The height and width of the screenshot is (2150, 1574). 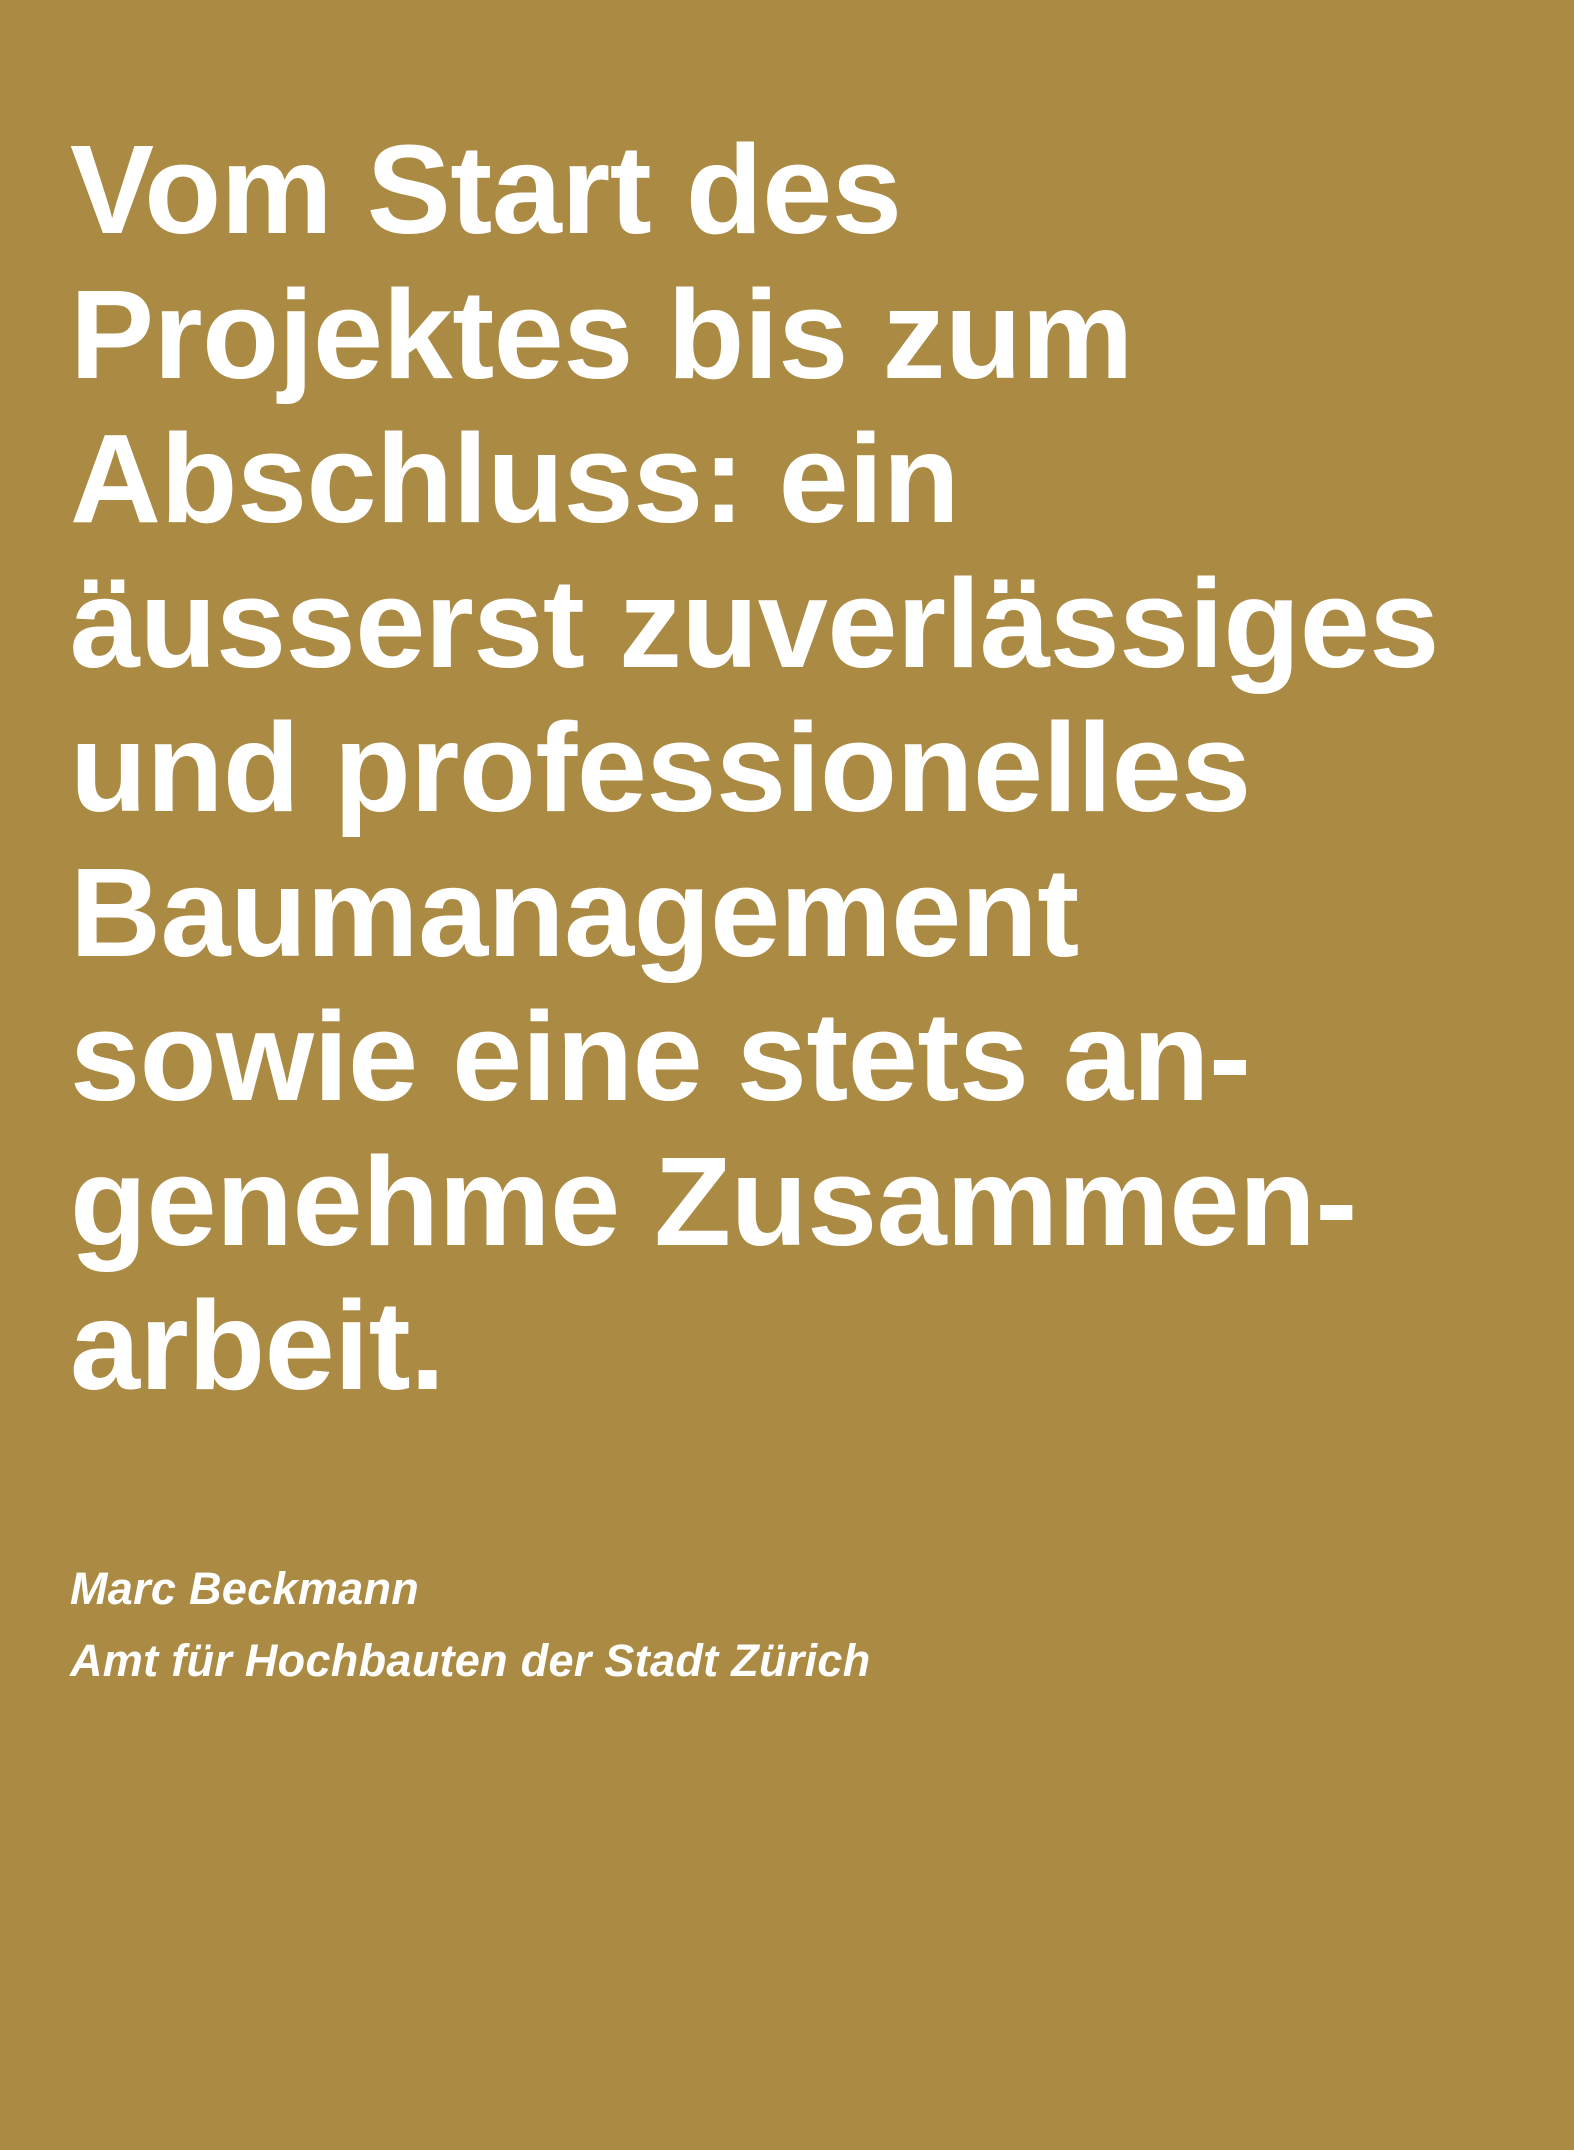 I want to click on quote-line: und professionelles, so click(x=660, y=767).